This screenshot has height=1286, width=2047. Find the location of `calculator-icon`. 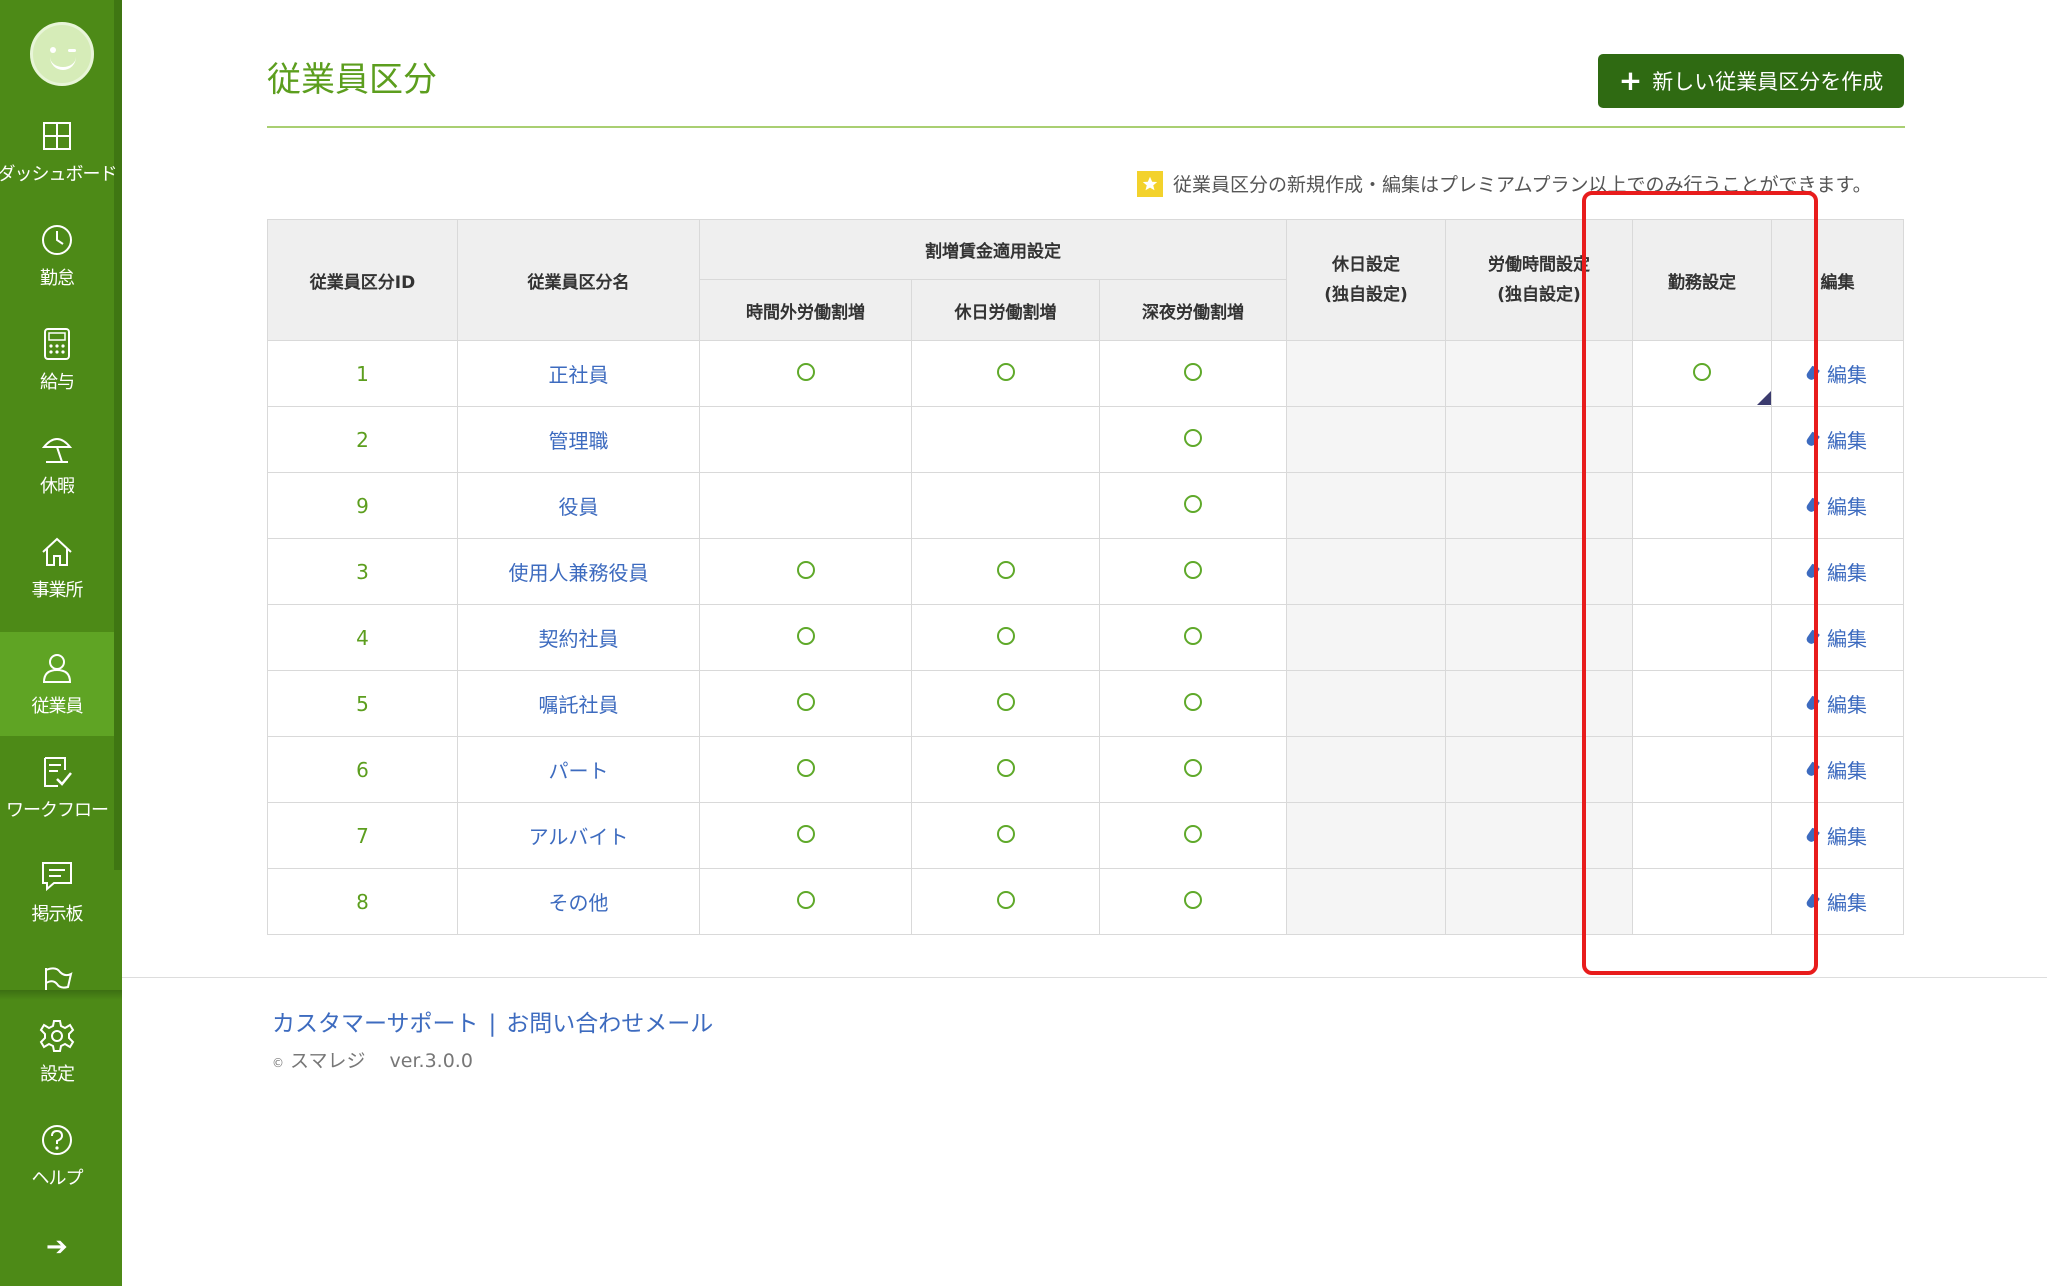

calculator-icon is located at coordinates (57, 344).